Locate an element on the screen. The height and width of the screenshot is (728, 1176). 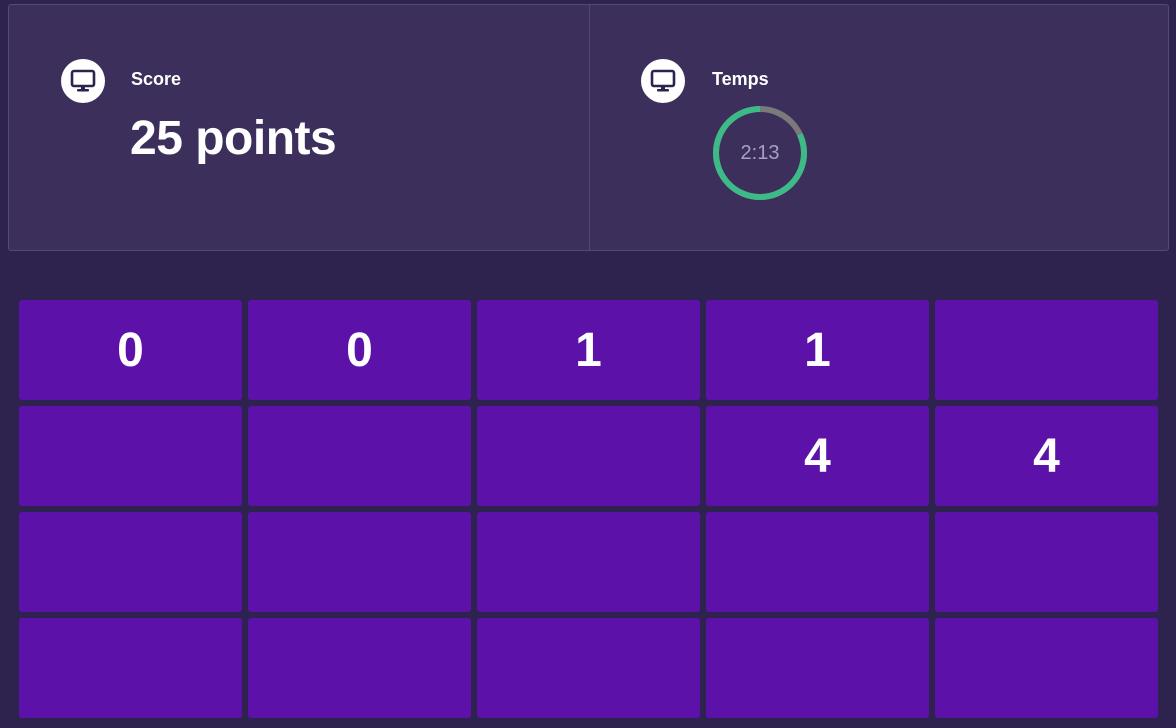
score-value: 25 points is located at coordinates (233, 138).